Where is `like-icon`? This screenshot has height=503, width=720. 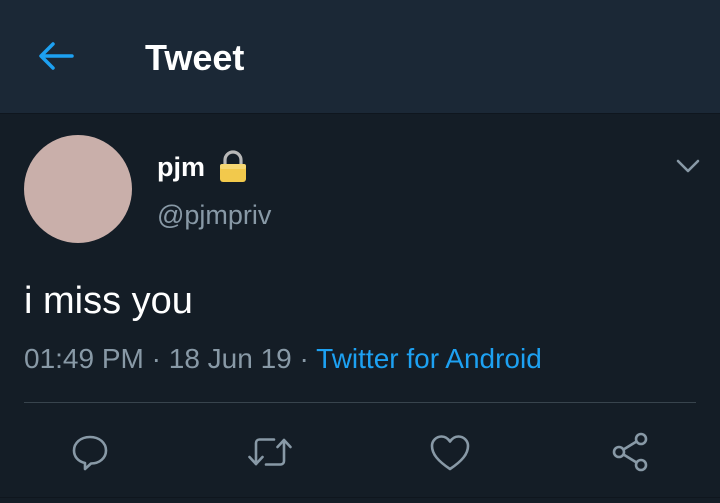
like-icon is located at coordinates (450, 453).